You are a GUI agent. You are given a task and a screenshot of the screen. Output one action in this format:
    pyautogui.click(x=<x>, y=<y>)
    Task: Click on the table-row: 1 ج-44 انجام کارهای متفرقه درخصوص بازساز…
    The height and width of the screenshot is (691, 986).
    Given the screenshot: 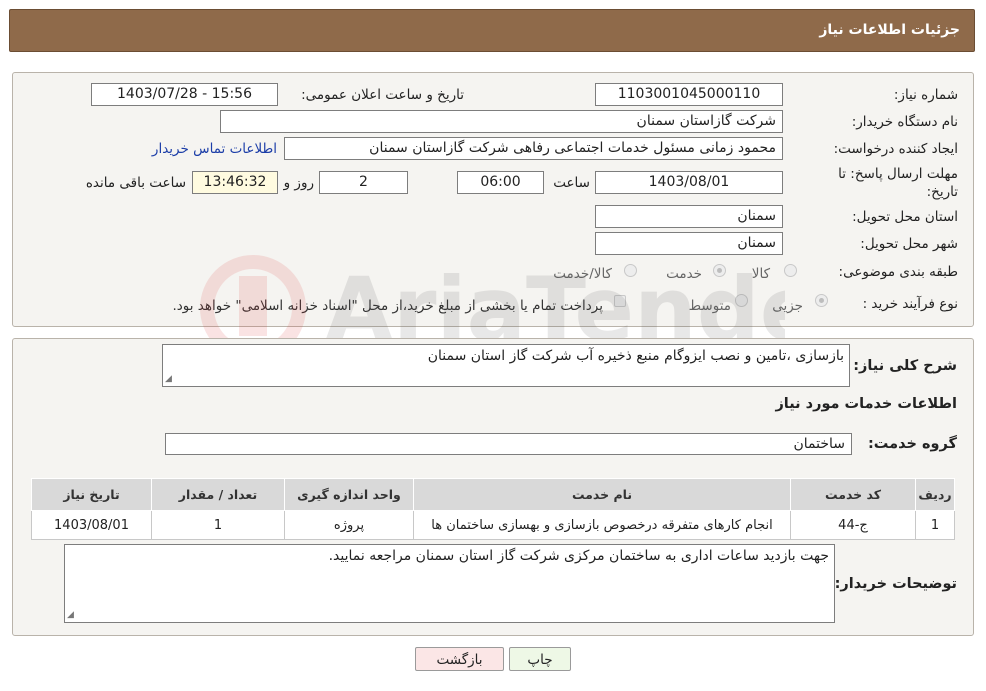 What is the action you would take?
    pyautogui.click(x=493, y=525)
    